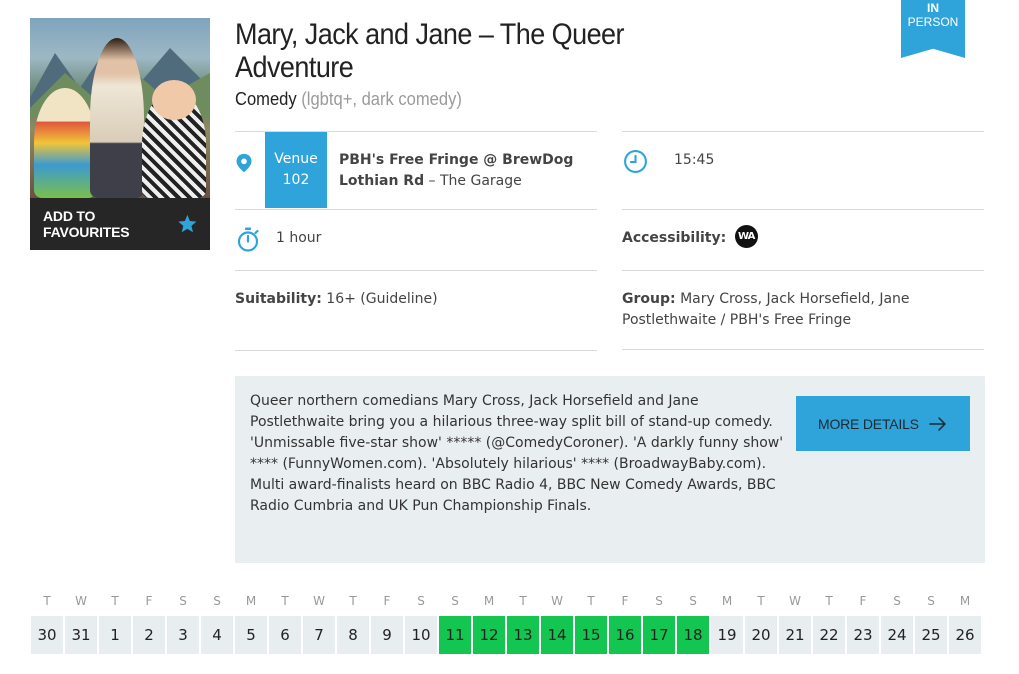 Image resolution: width=1019 pixels, height=674 pixels. I want to click on calendar-day-column: T 20, so click(761, 624).